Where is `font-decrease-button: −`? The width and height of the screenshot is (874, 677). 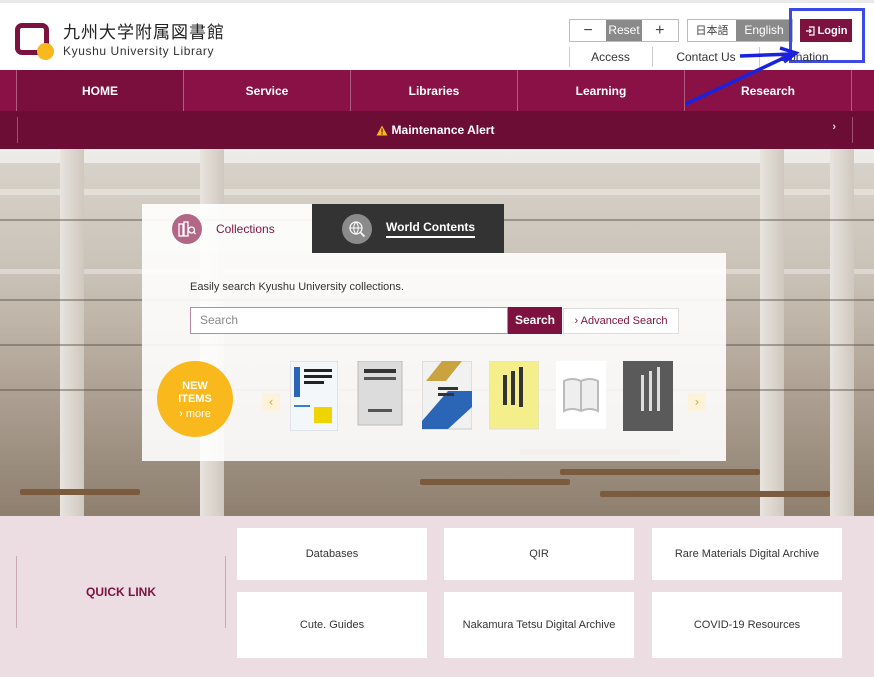 font-decrease-button: − is located at coordinates (588, 30).